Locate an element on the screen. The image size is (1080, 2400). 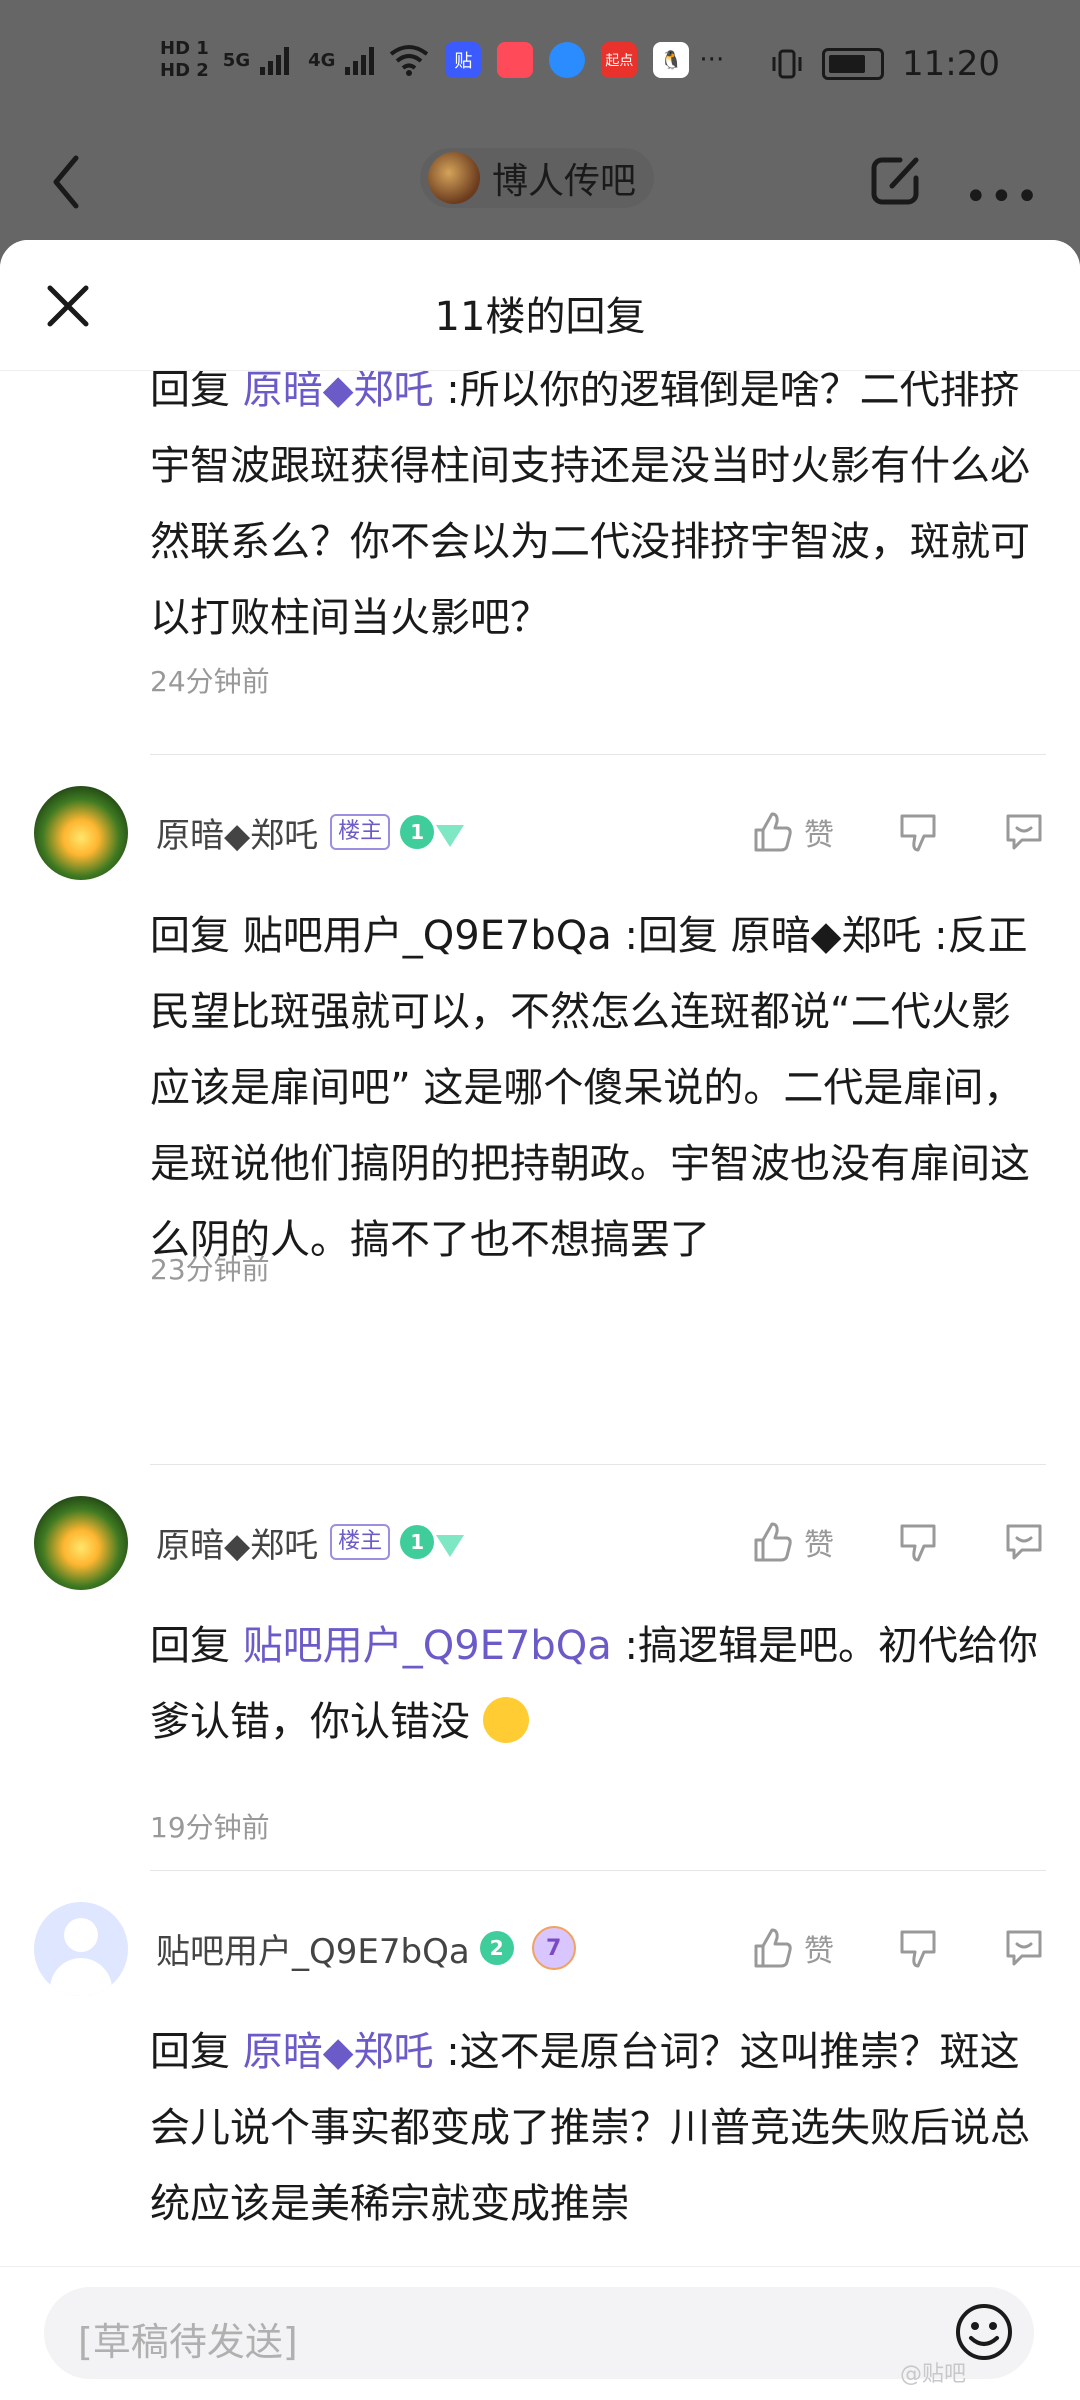
reply-time: 24分钟前 is located at coordinates (210, 681).